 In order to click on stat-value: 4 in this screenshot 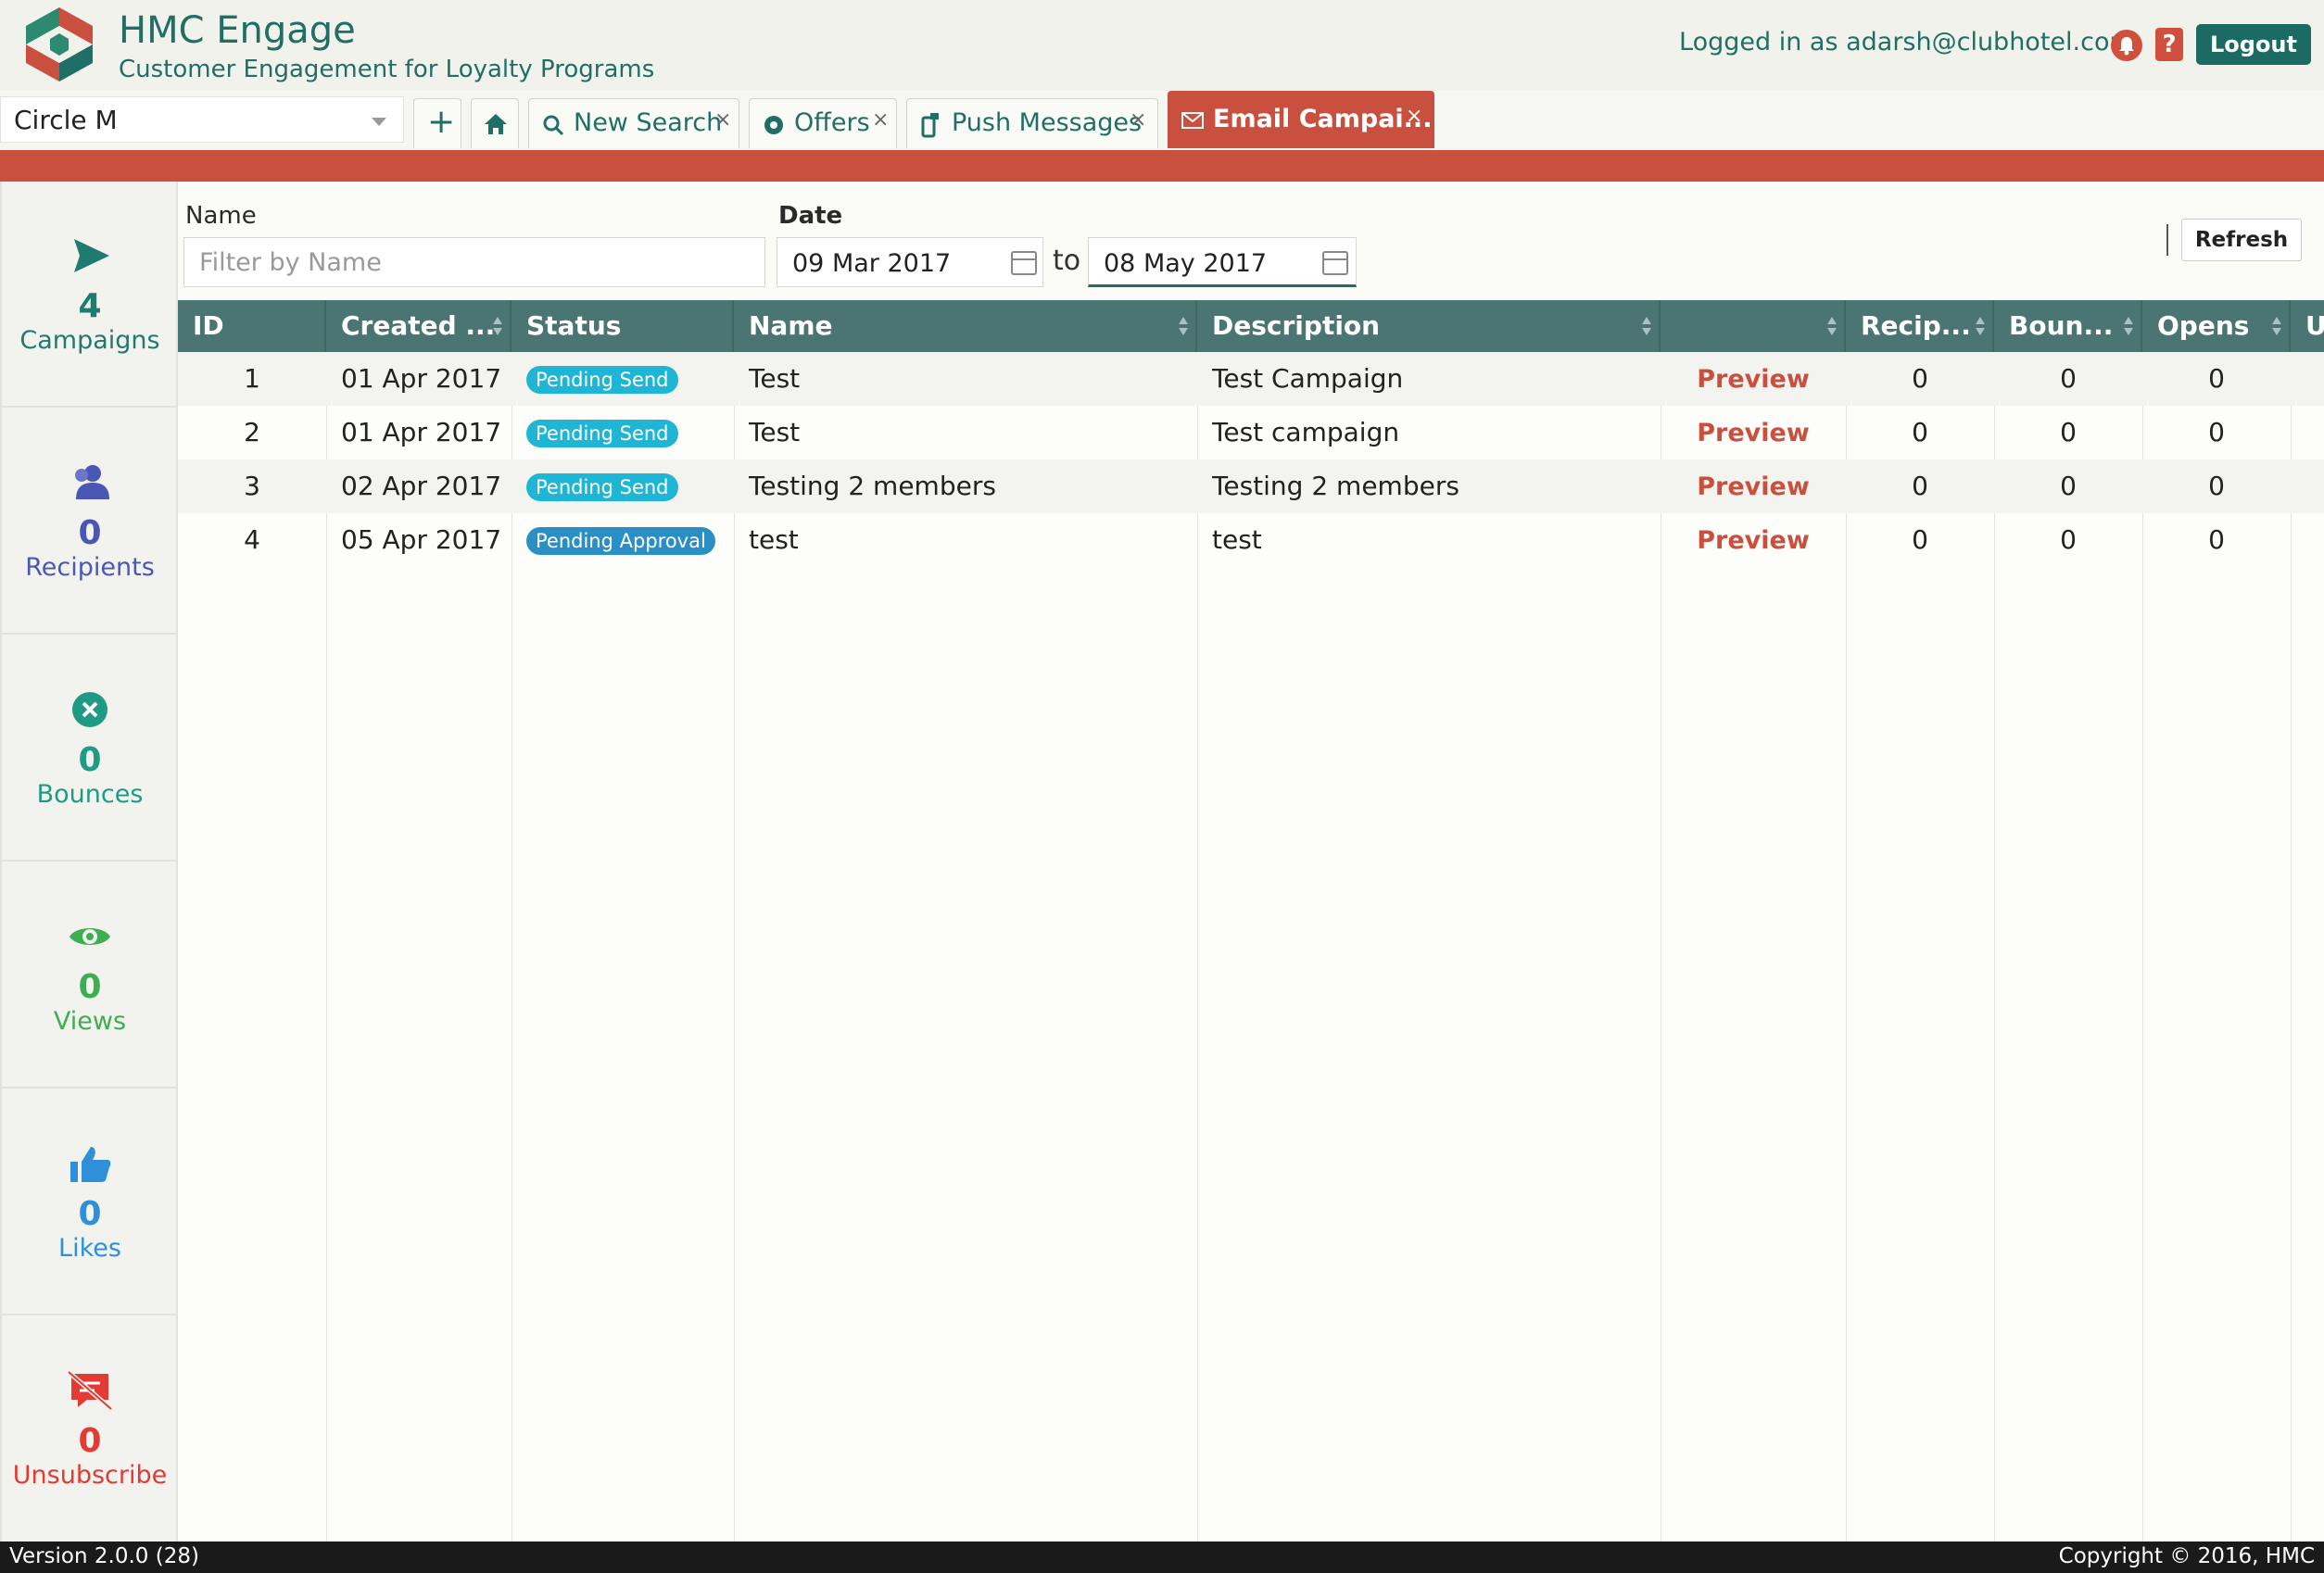, I will do `click(90, 306)`.